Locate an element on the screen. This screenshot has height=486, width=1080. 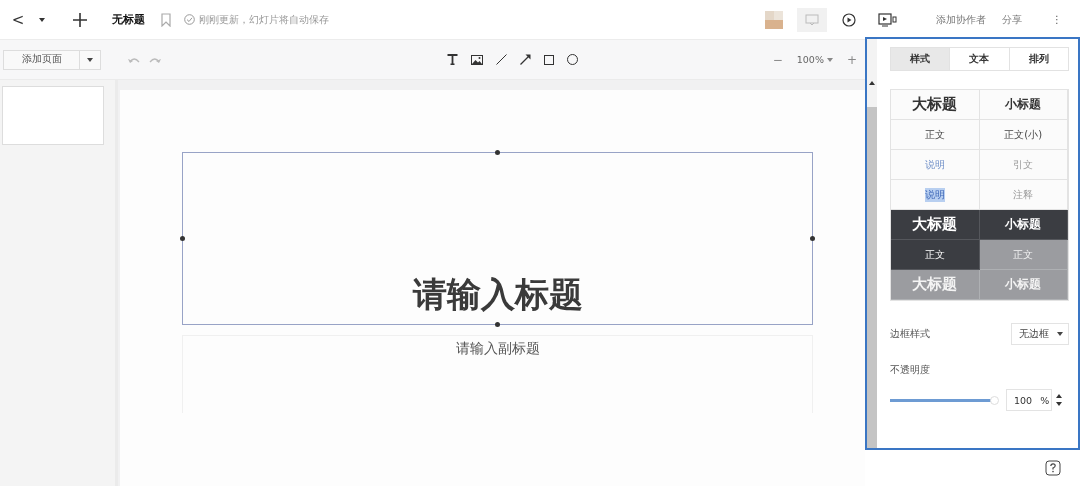
save-status: 刚刚更新，幻灯片将自动保存 is located at coordinates (264, 19).